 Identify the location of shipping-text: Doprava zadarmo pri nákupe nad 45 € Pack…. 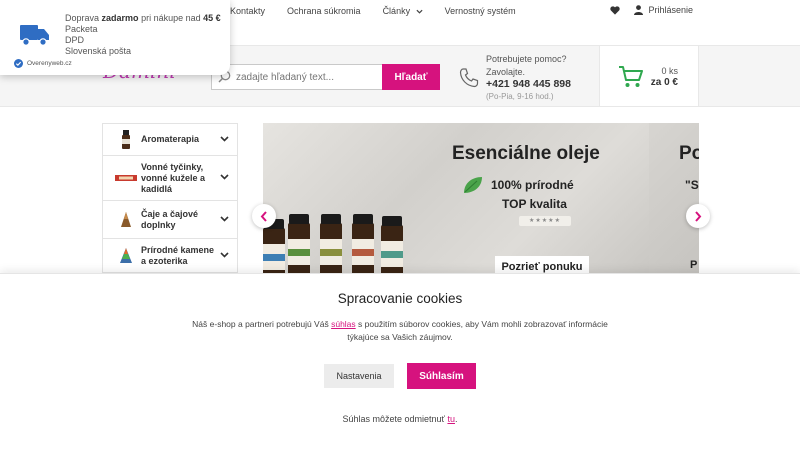
(143, 35).